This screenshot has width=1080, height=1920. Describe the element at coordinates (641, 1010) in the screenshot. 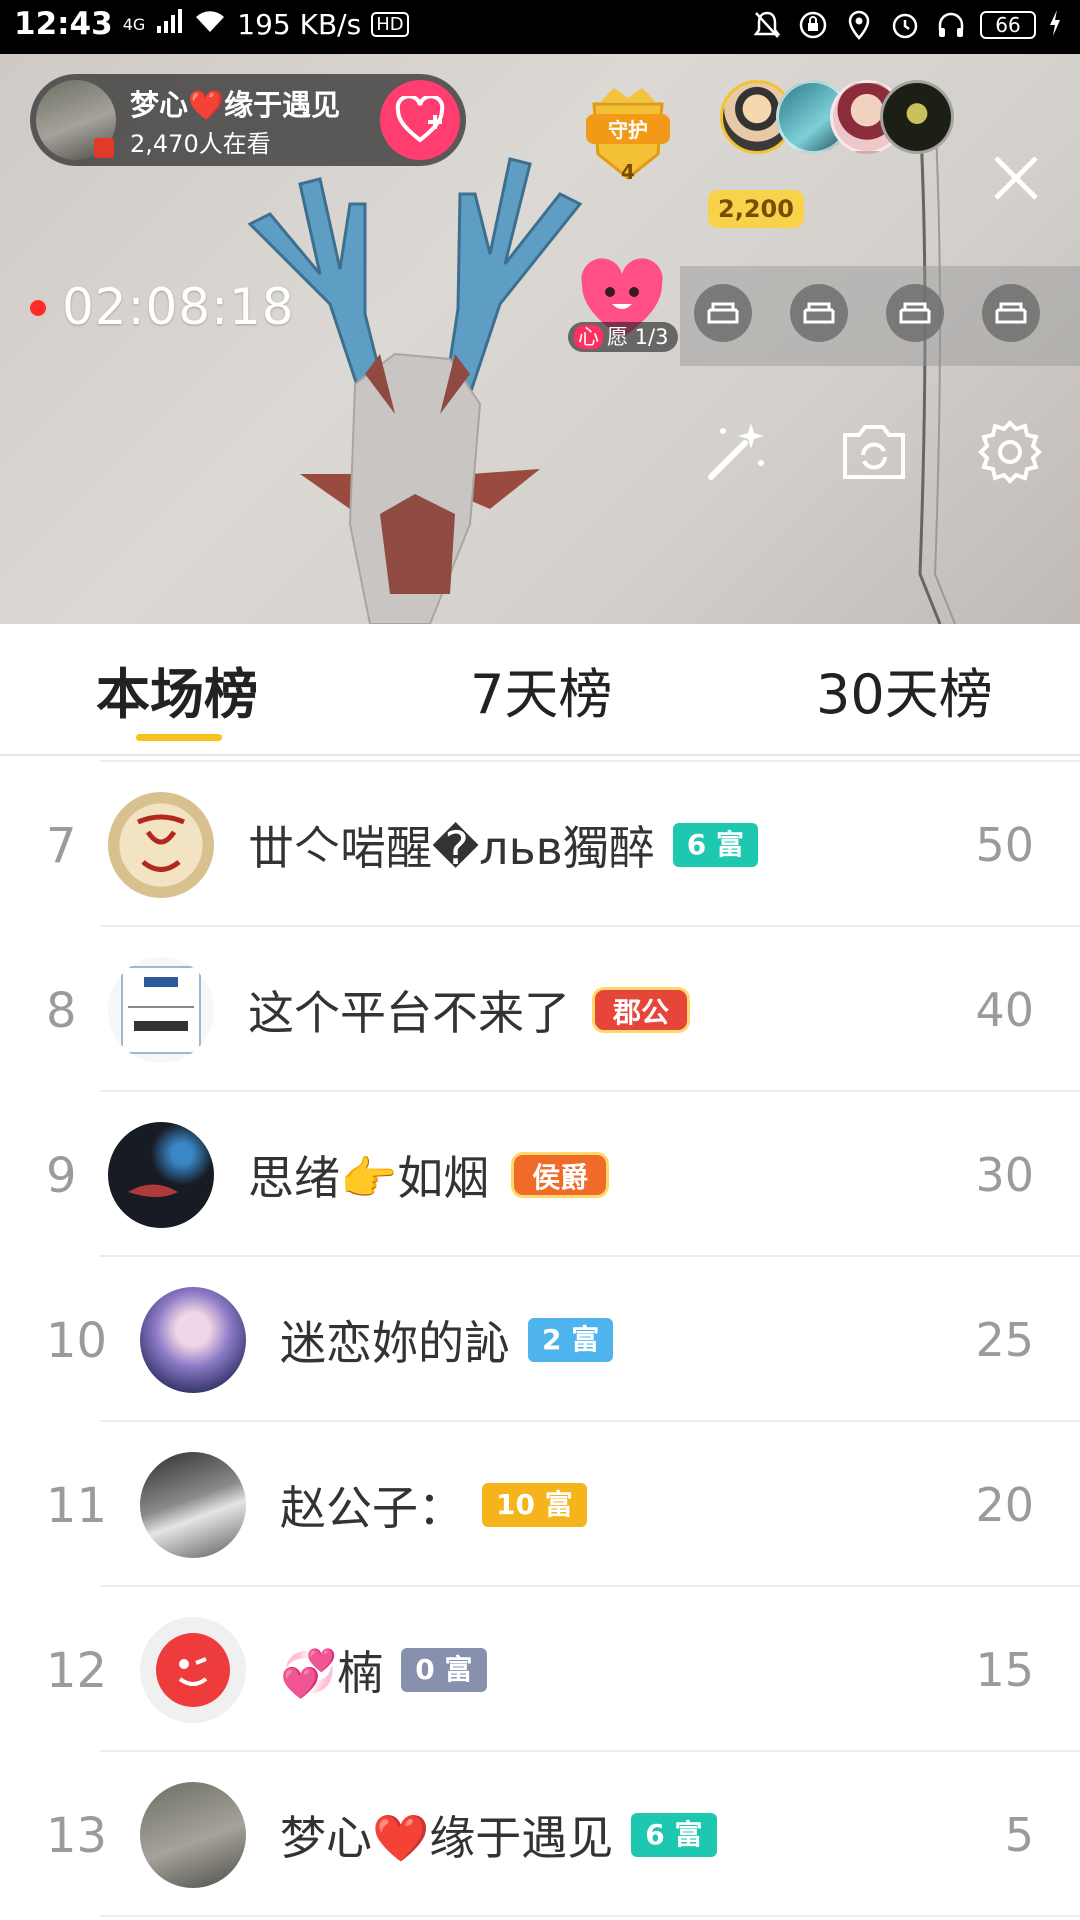

I see `title-badge: 郡公` at that location.